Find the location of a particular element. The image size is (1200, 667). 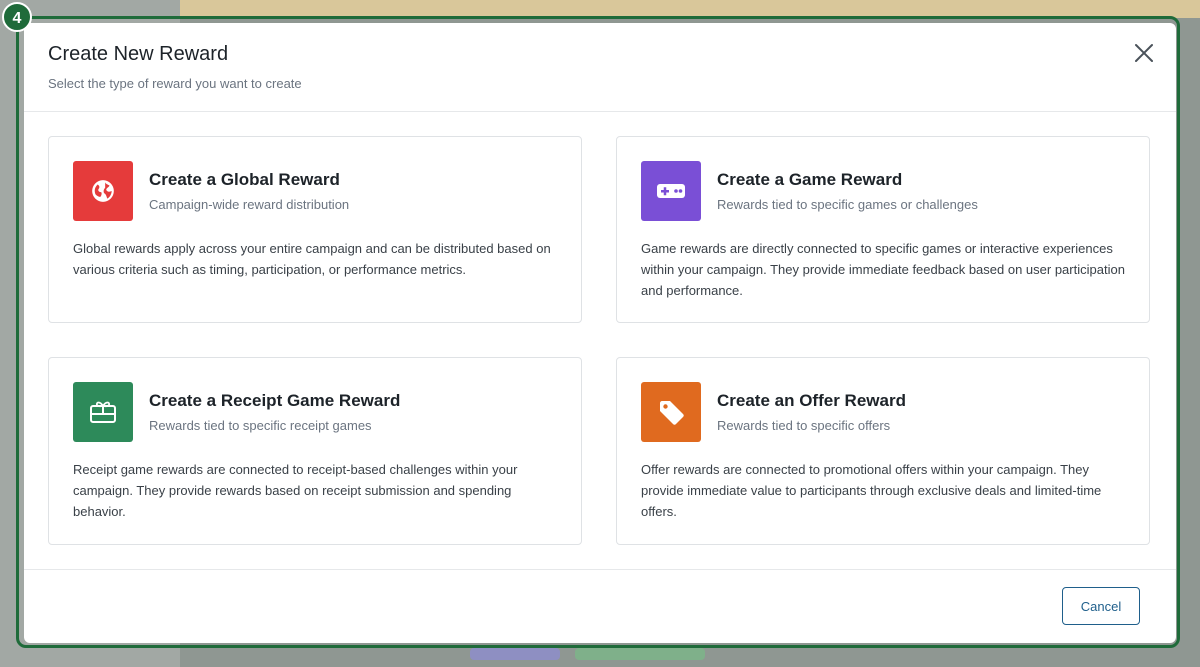

step-badge: 4 is located at coordinates (17, 17).